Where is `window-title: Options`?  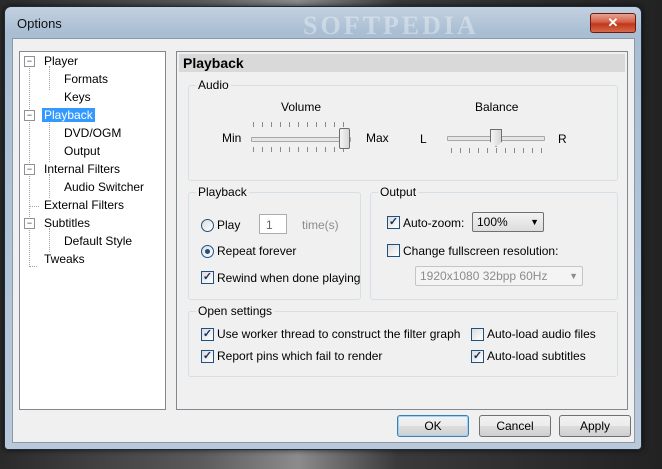 window-title: Options is located at coordinates (39, 23).